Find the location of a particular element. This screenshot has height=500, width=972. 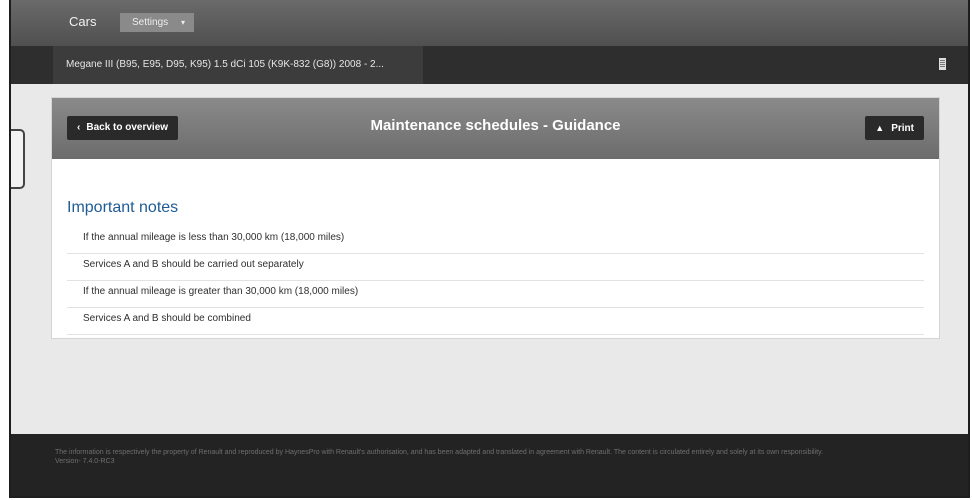

note-item: Services A and B should be combined is located at coordinates (495, 321).